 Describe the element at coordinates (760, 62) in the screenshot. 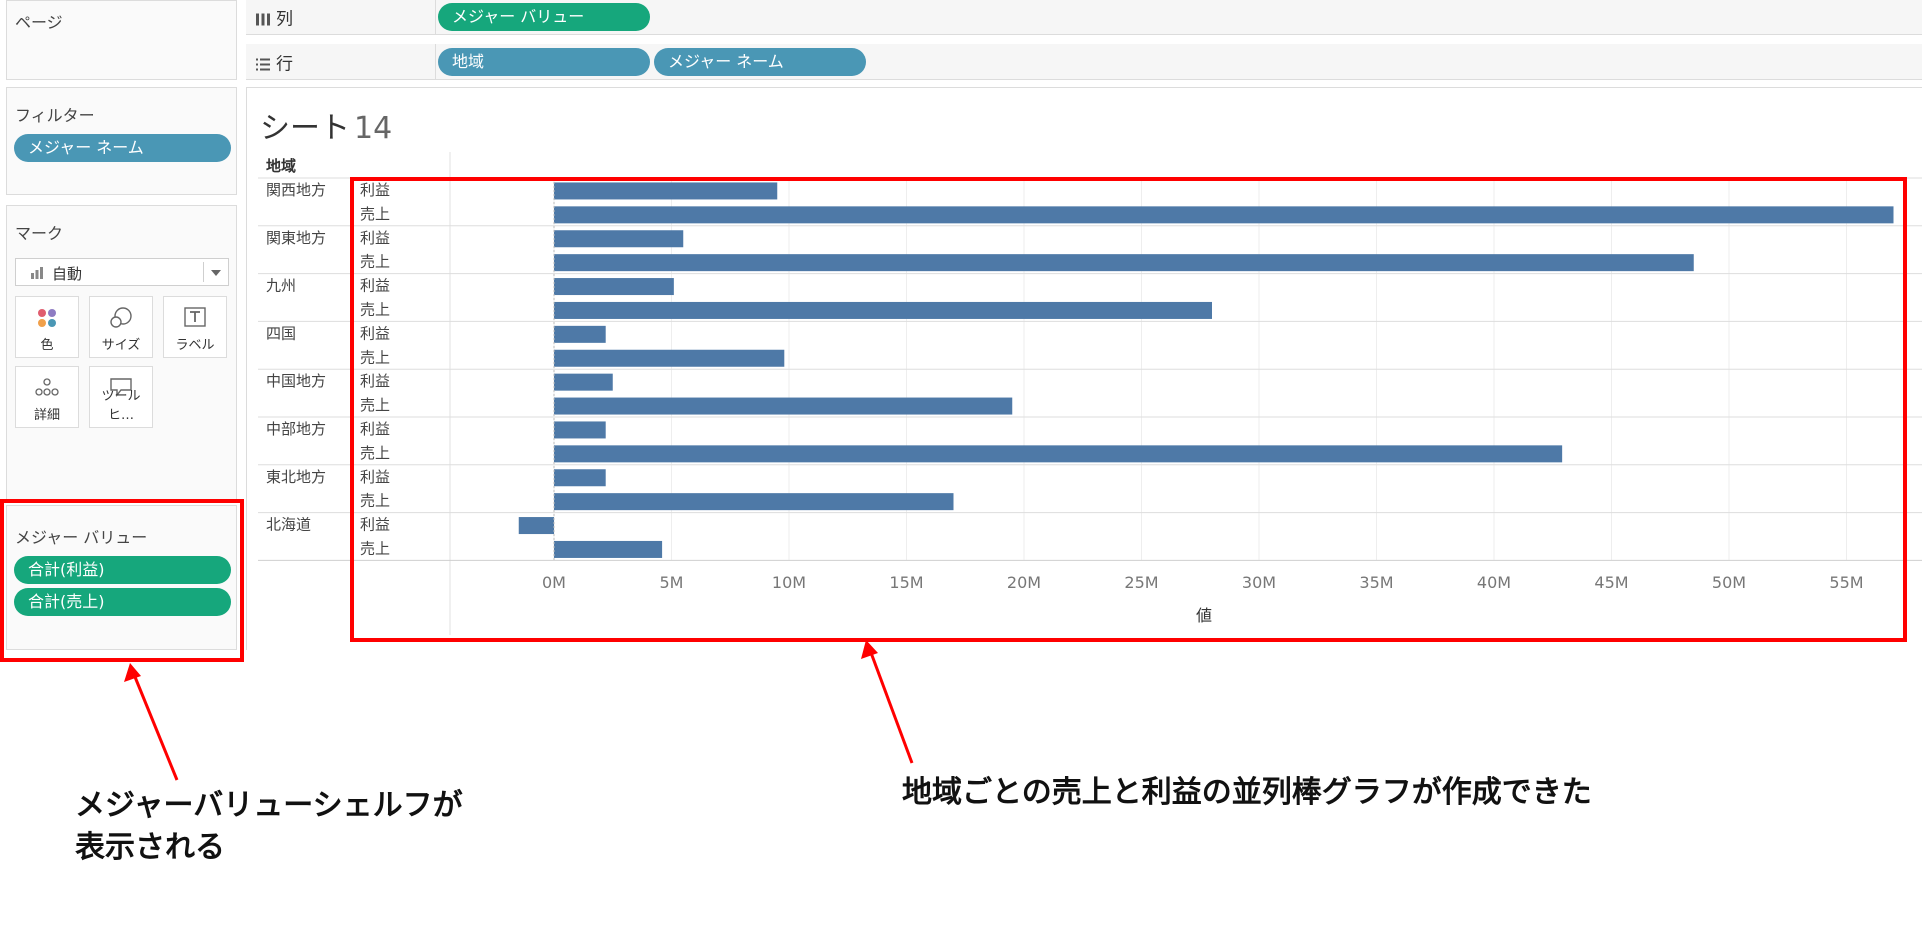

I see `rows-measure-names-pill: メジャー ネーム` at that location.